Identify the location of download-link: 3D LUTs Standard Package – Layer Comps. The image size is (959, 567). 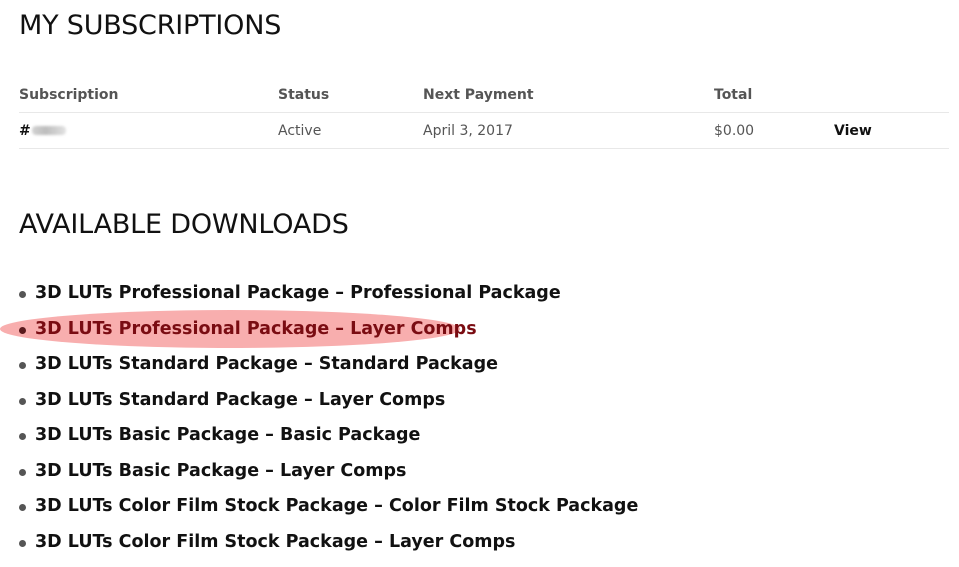
(240, 400).